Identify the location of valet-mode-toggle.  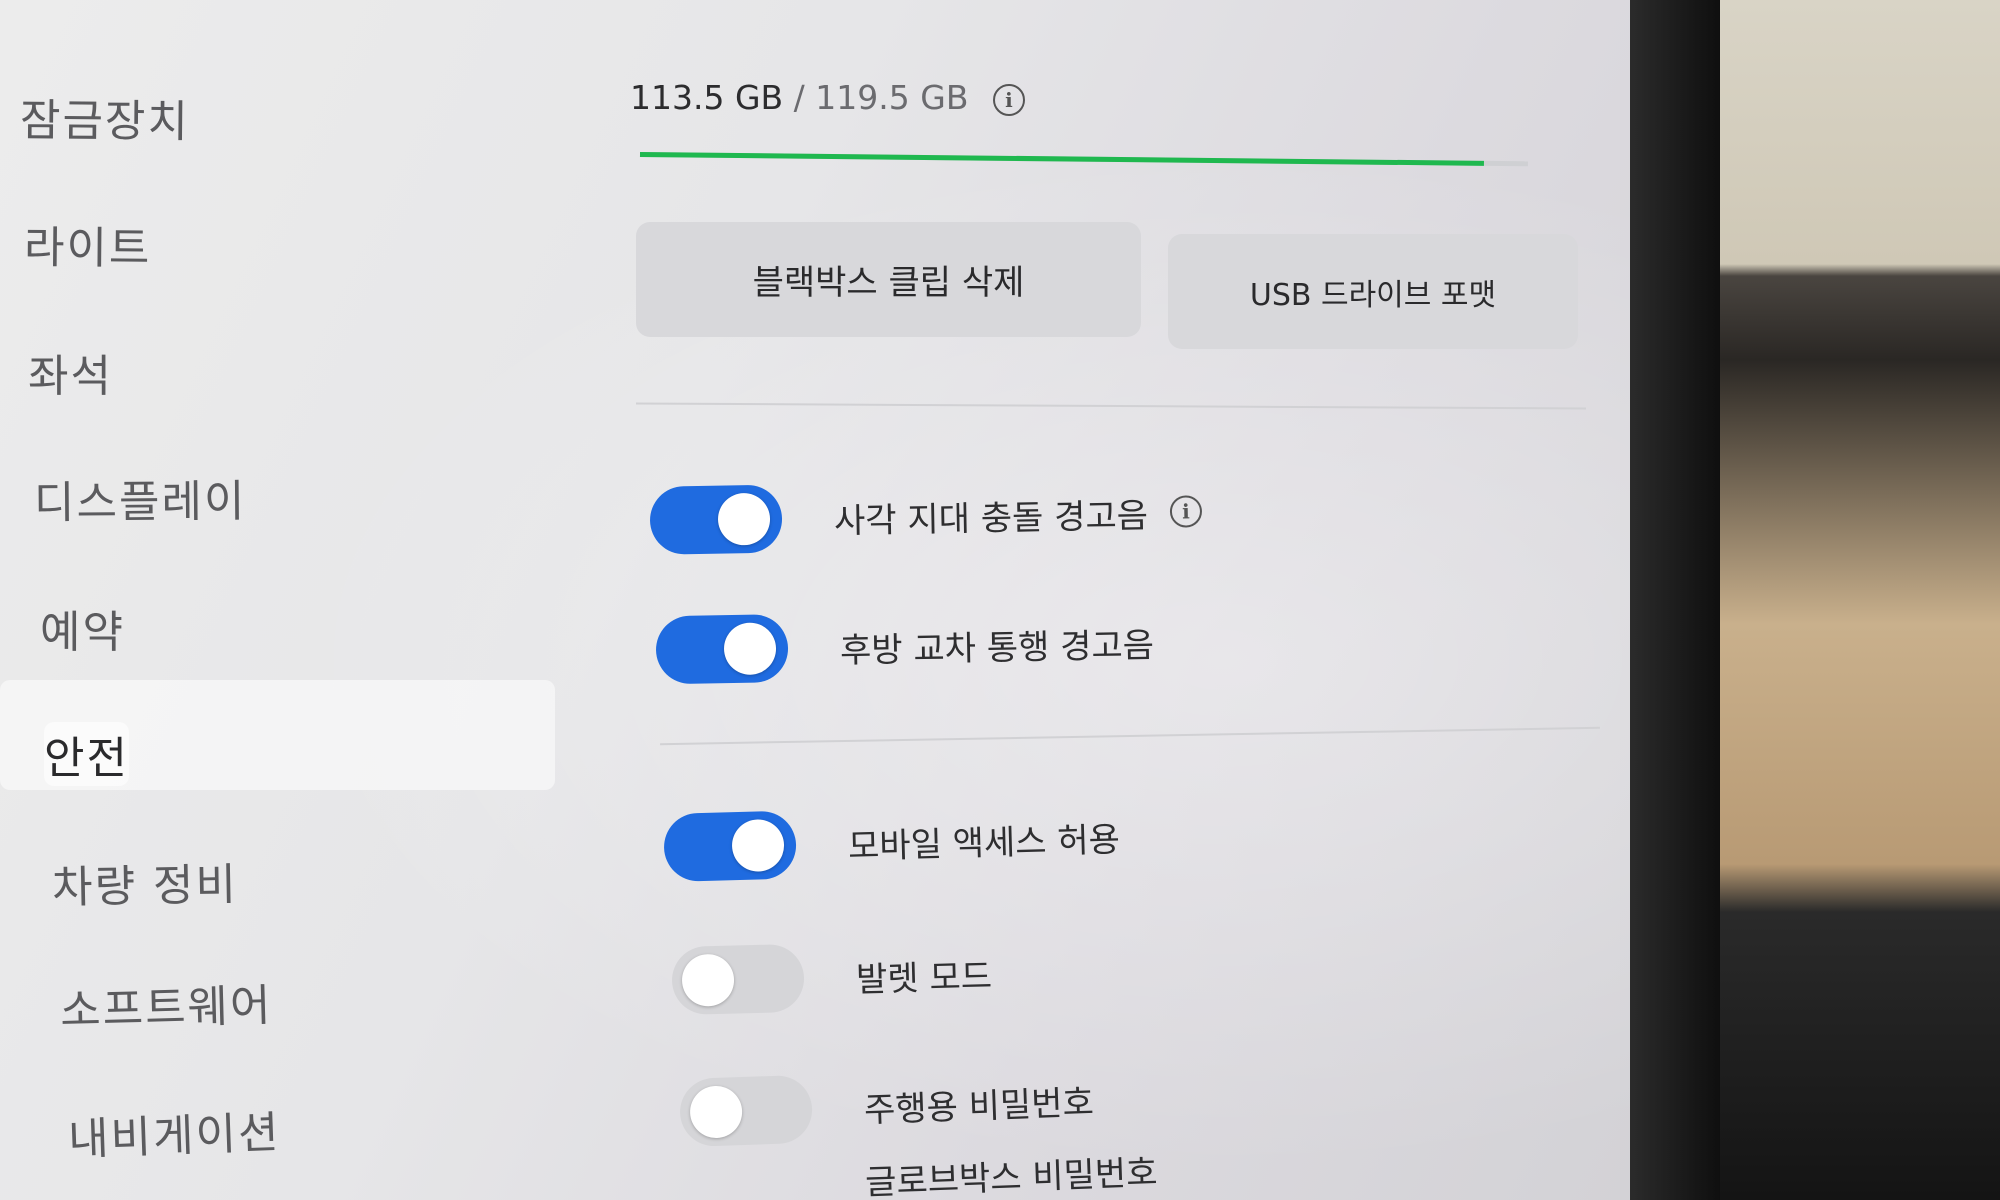
(738, 979).